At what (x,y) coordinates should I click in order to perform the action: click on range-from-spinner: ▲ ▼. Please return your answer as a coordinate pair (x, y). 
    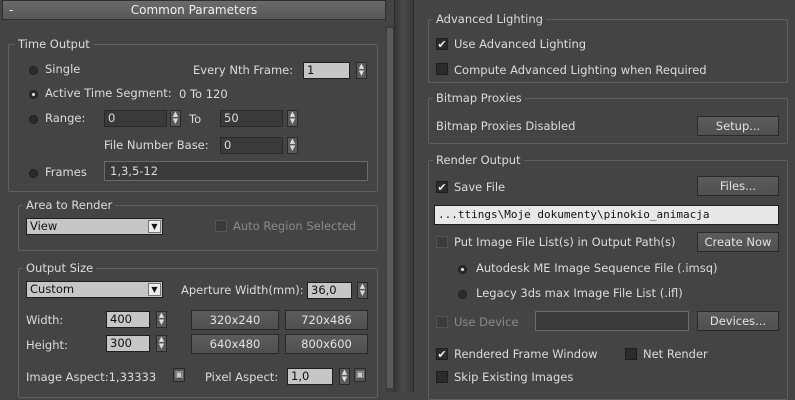
    Looking at the image, I should click on (175, 118).